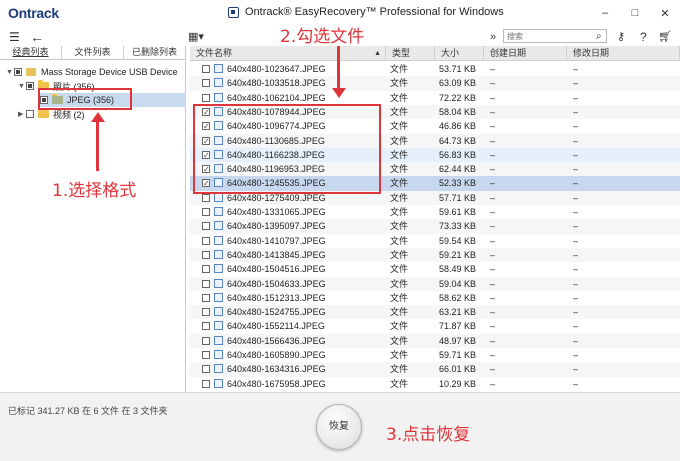 The width and height of the screenshot is (680, 461). What do you see at coordinates (635, 13) in the screenshot?
I see `restore-button: □` at bounding box center [635, 13].